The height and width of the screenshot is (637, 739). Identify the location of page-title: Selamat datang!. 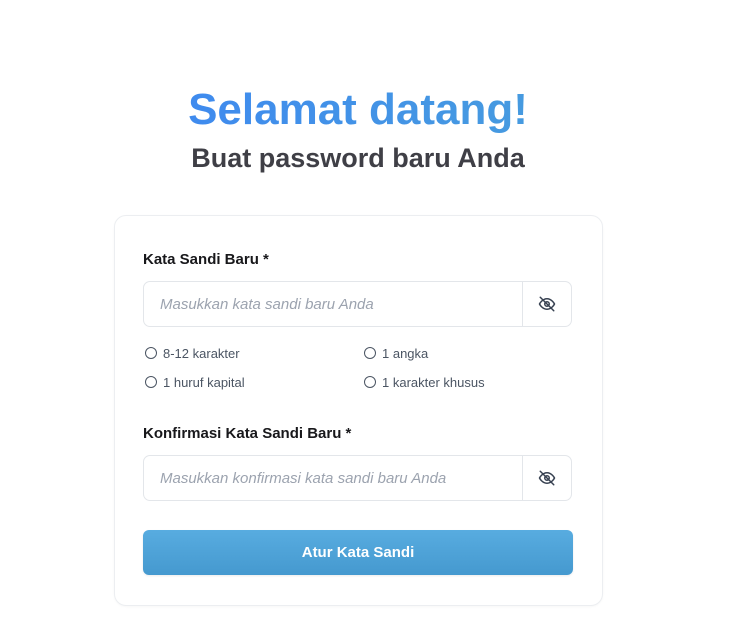
(358, 110).